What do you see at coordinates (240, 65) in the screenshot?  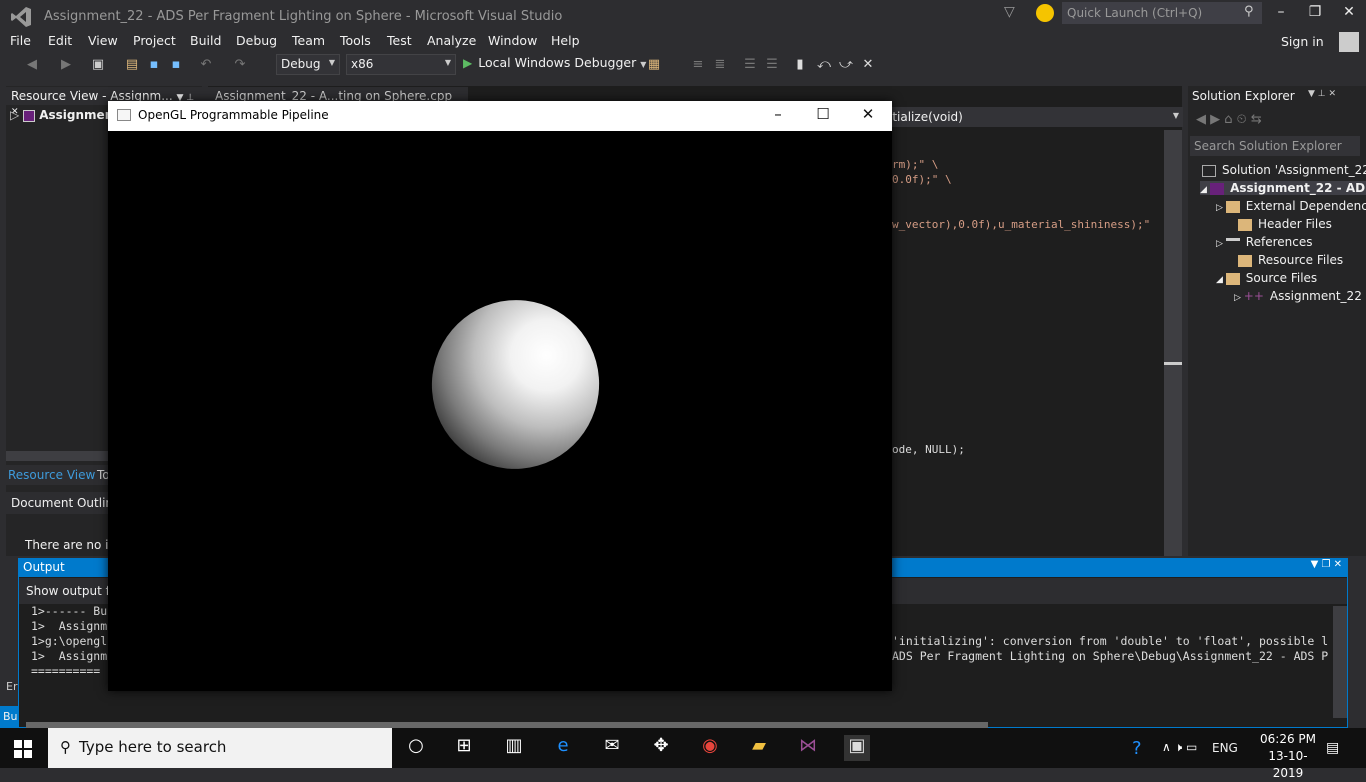 I see `redo-icon: ↷` at bounding box center [240, 65].